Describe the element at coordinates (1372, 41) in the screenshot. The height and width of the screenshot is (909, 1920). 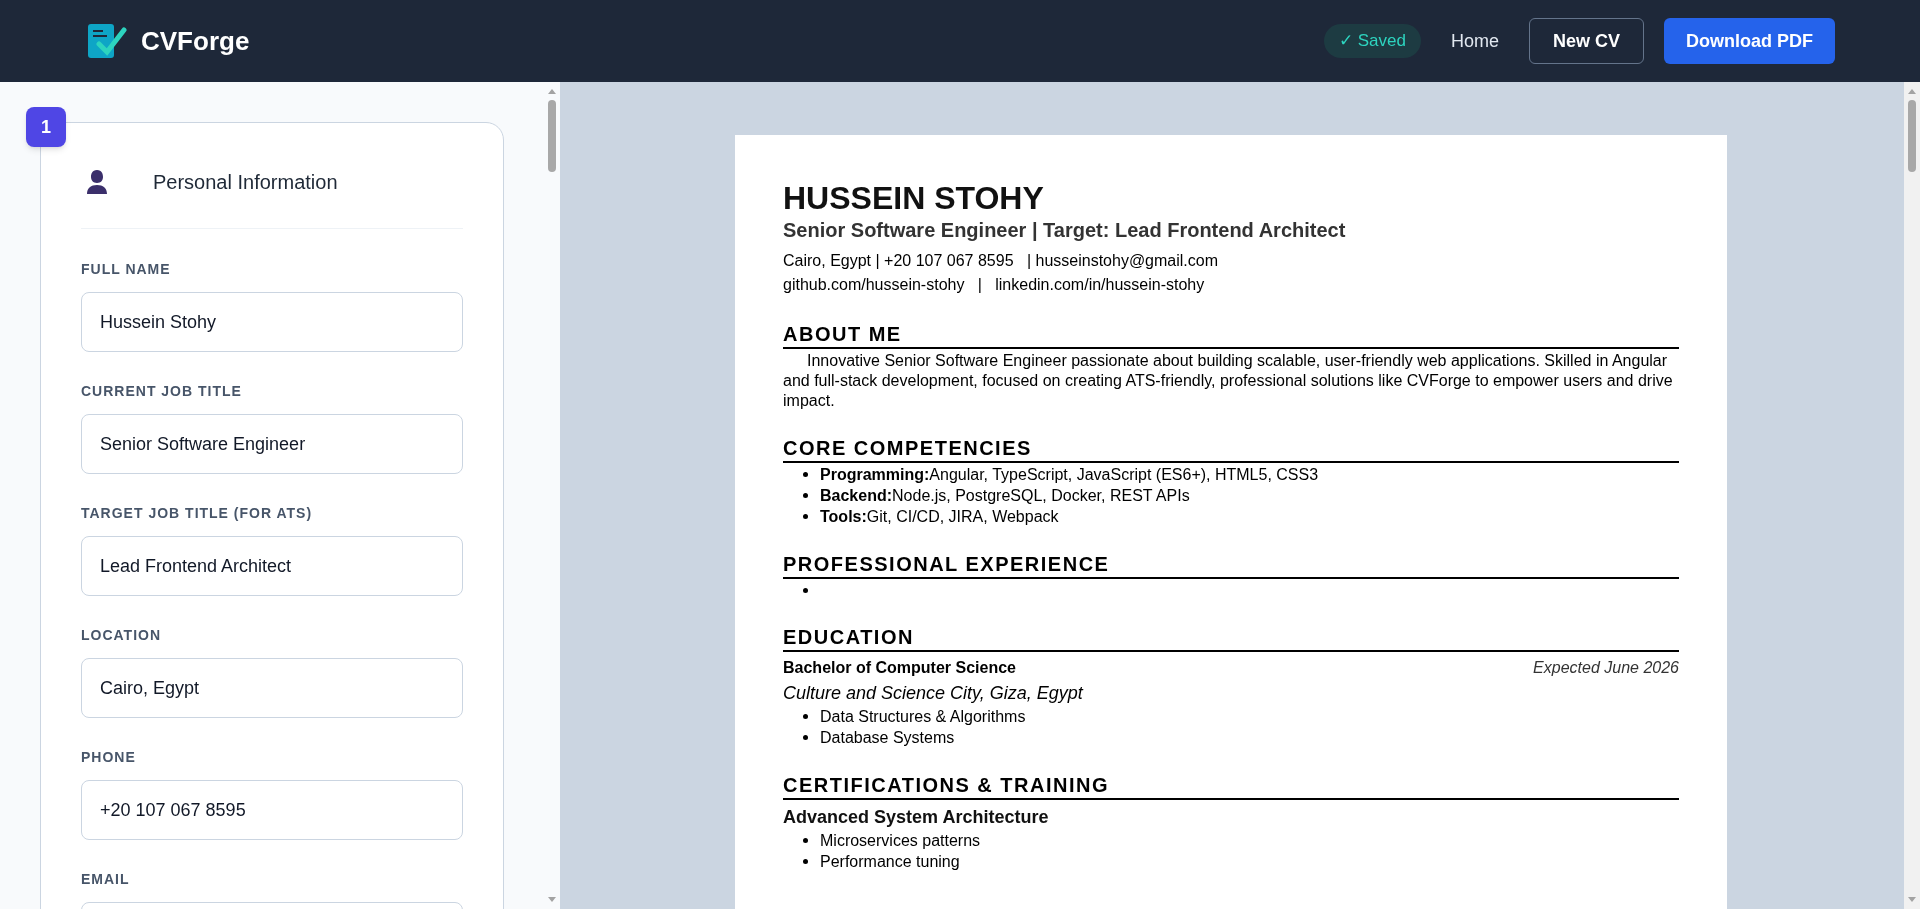
I see `saved-status: ✓ Saved` at that location.